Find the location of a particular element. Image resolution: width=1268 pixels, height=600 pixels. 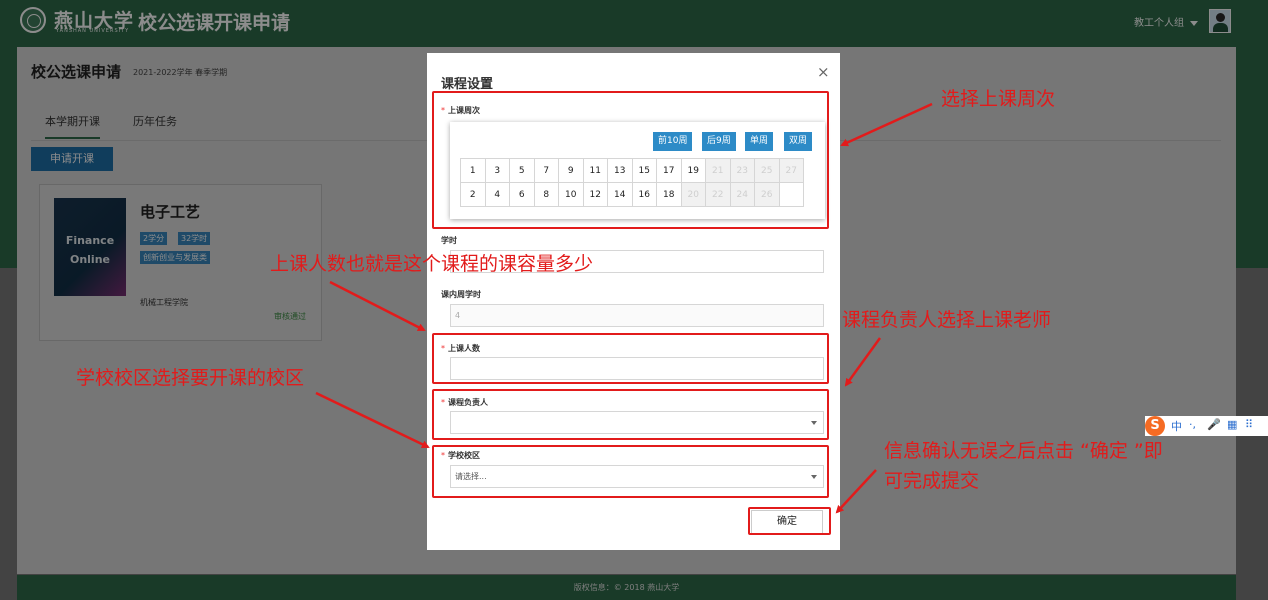

arrow-weeks is located at coordinates (886, 124).